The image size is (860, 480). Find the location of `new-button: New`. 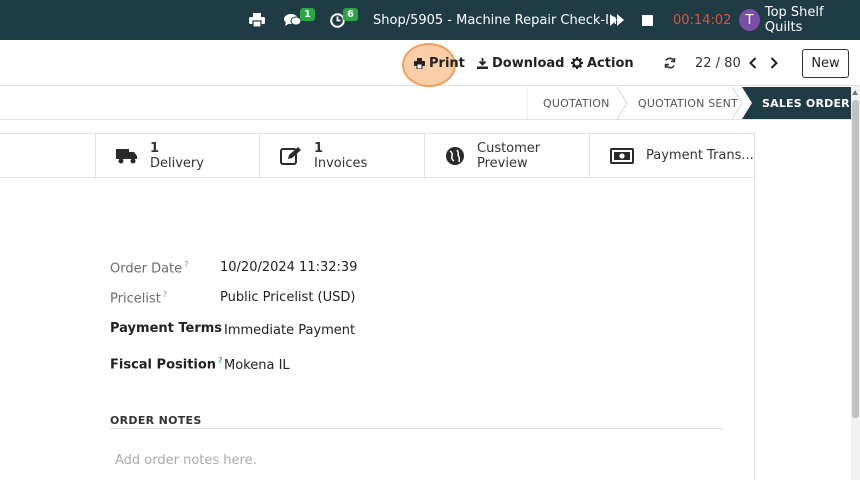

new-button: New is located at coordinates (825, 63).